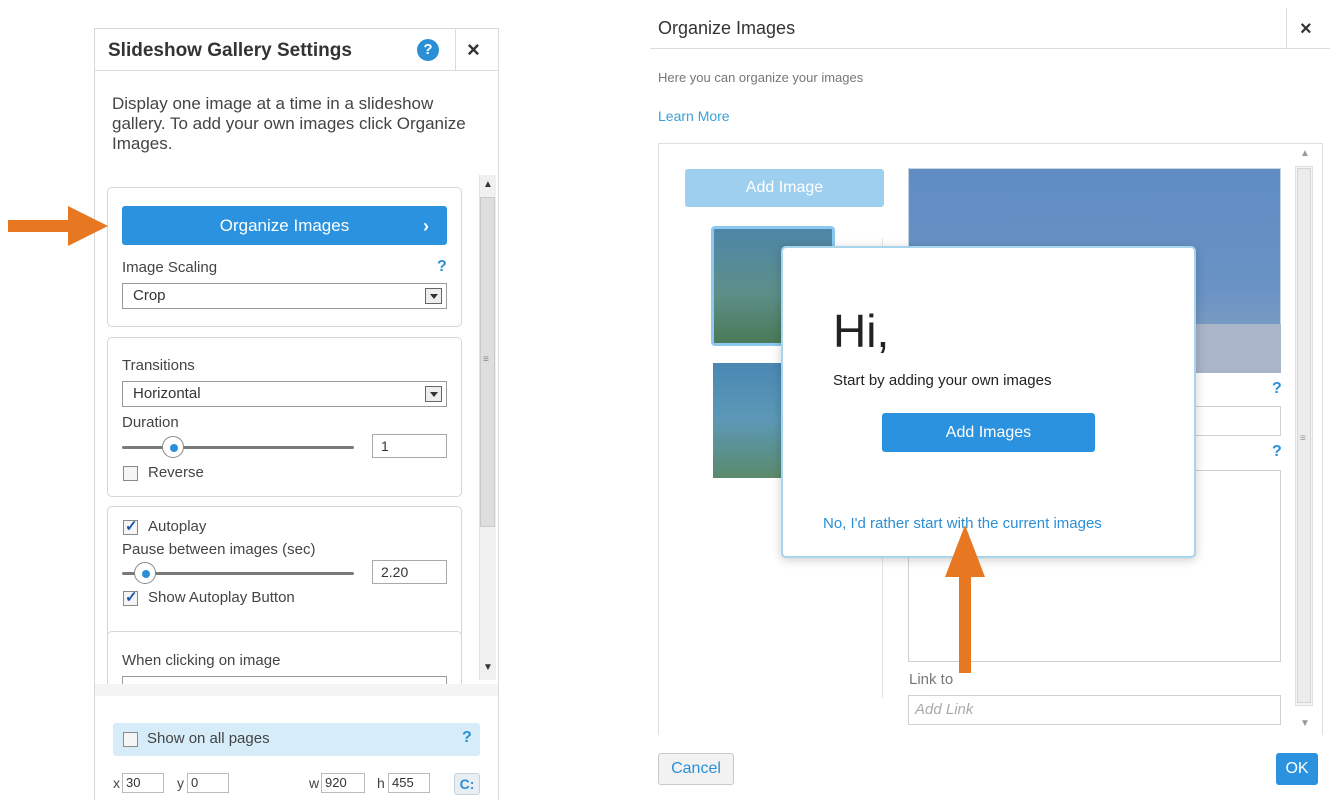 This screenshot has width=1330, height=800. Describe the element at coordinates (219, 549) in the screenshot. I see `pause-label: Pause between images (sec)` at that location.